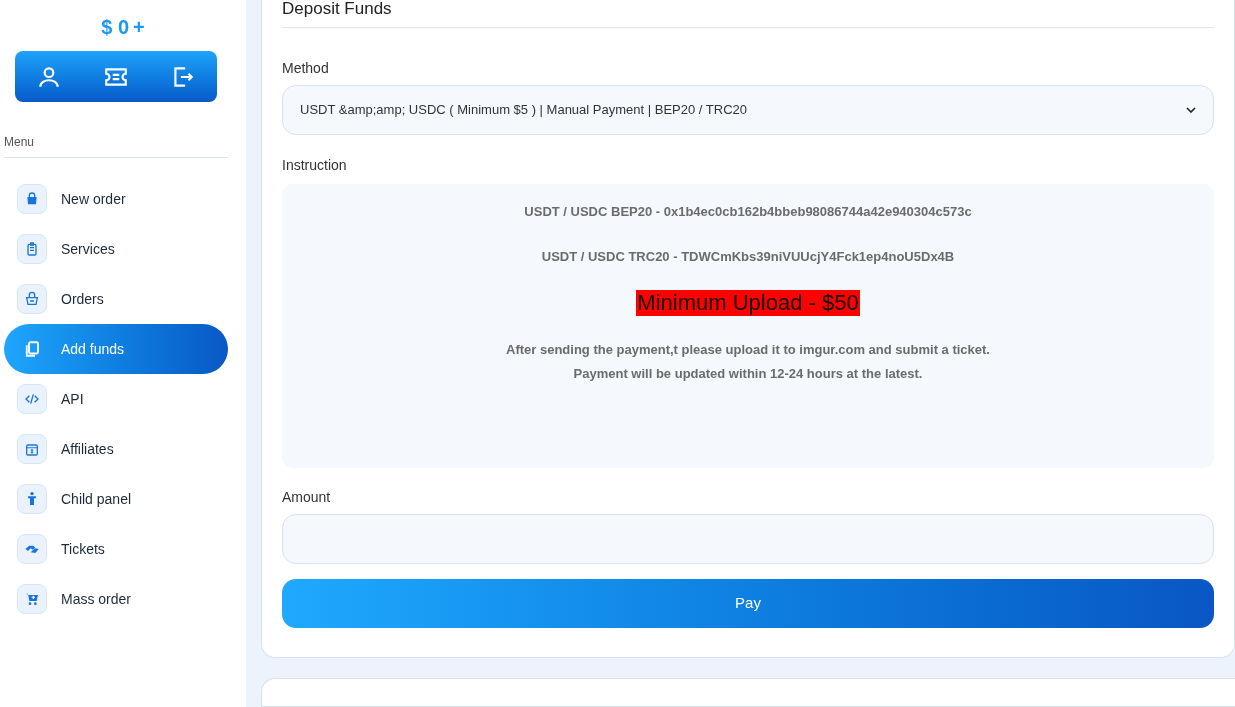 The height and width of the screenshot is (707, 1235). Describe the element at coordinates (32, 299) in the screenshot. I see `basket-icon` at that location.